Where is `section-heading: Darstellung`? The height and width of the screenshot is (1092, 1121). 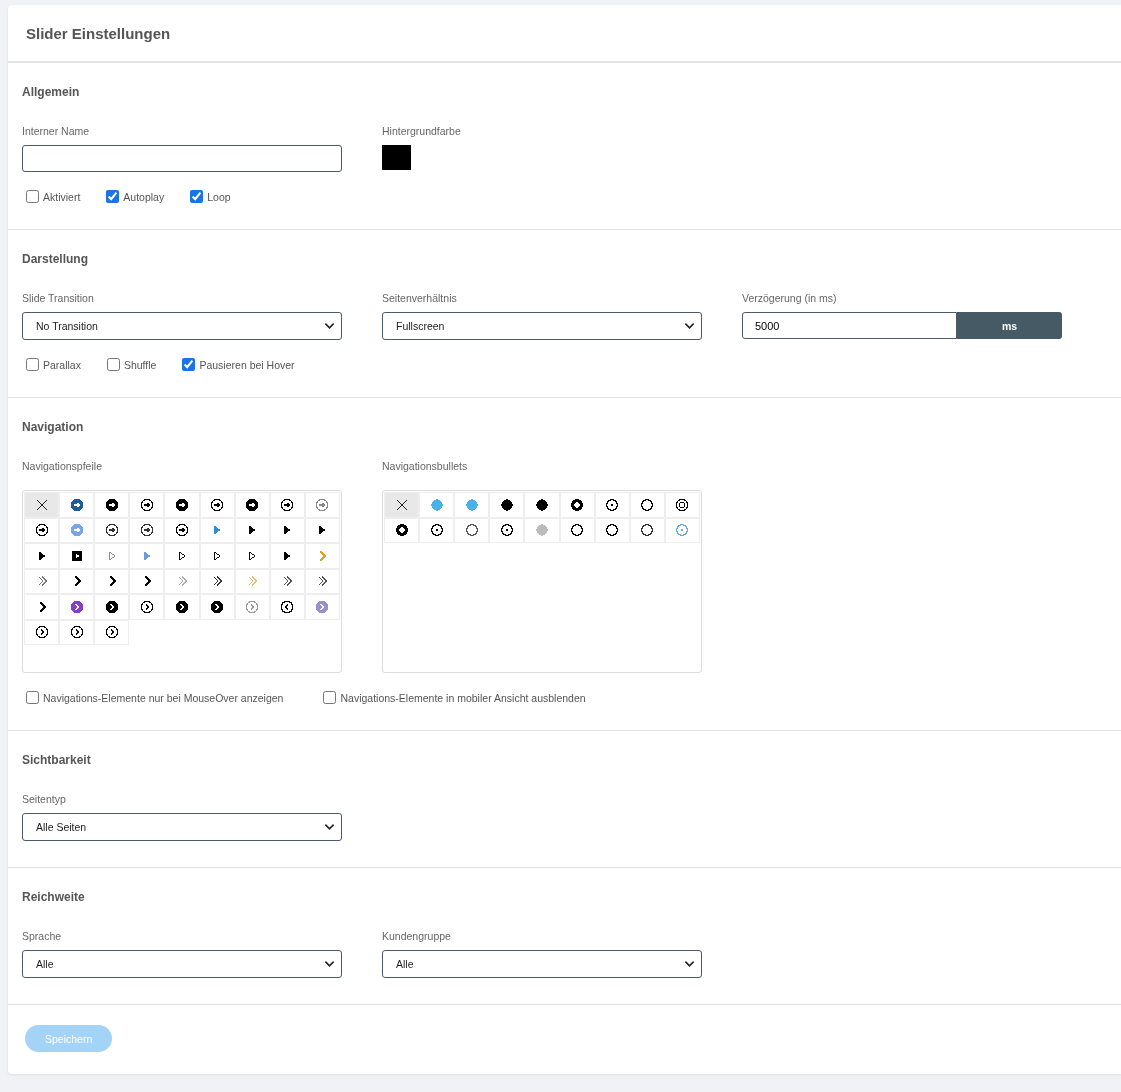 section-heading: Darstellung is located at coordinates (55, 259).